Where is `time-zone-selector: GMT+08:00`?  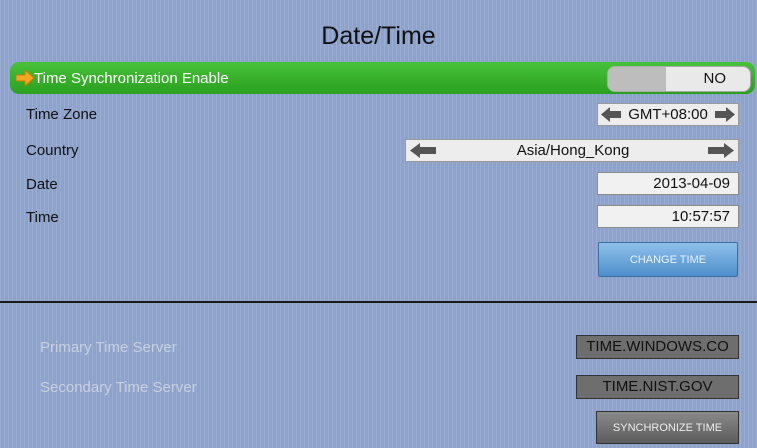 time-zone-selector: GMT+08:00 is located at coordinates (668, 114).